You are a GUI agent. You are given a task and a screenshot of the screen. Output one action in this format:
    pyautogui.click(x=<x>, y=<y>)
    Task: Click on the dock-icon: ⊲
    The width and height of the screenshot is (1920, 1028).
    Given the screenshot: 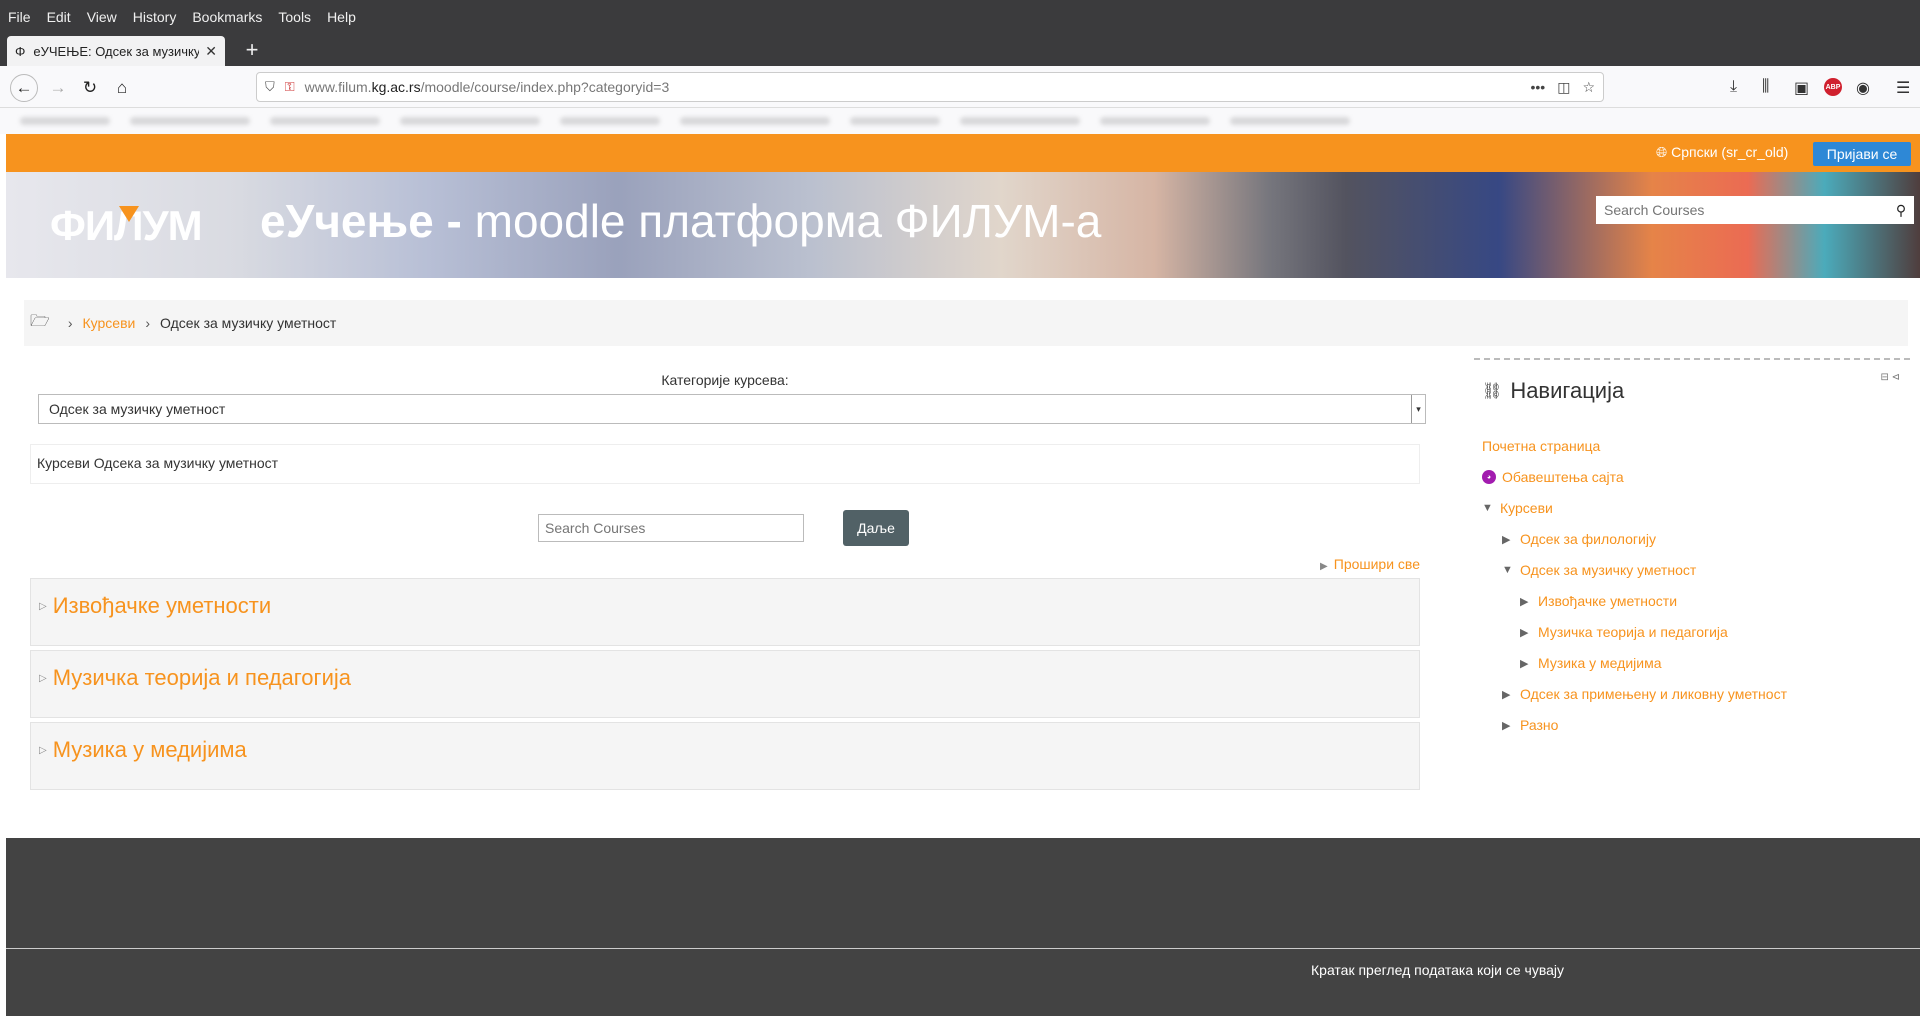 What is the action you would take?
    pyautogui.click(x=1896, y=377)
    